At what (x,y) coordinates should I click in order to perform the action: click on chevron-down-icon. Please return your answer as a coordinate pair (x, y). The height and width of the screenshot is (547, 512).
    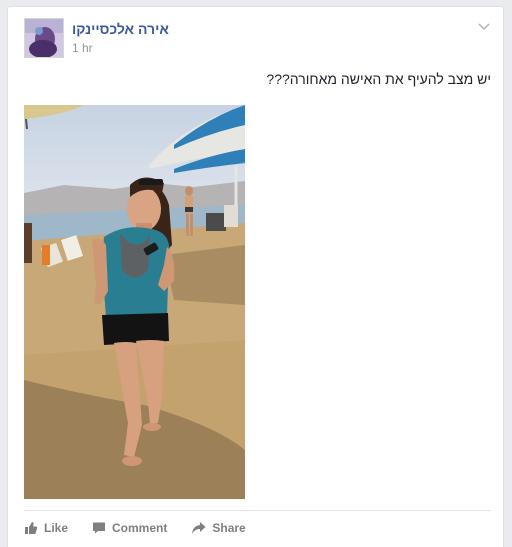
    Looking at the image, I should click on (484, 26).